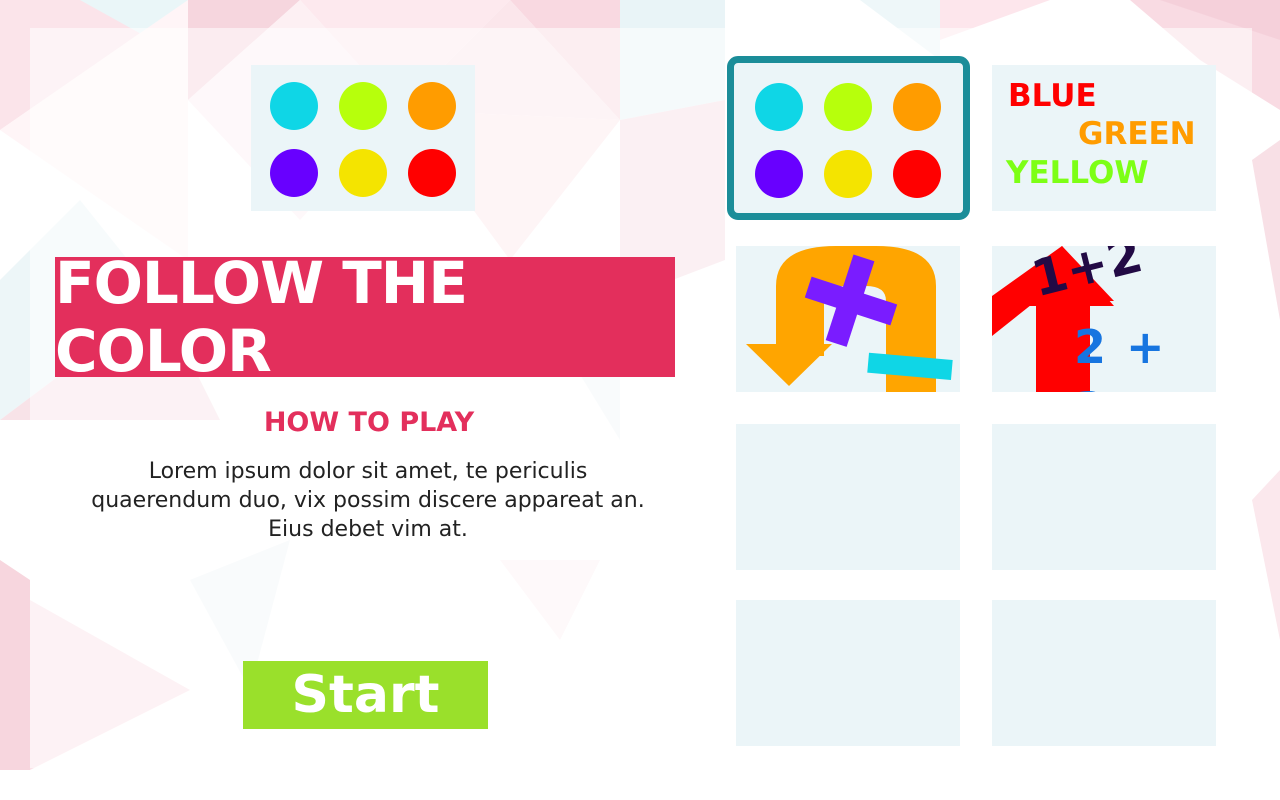 The image size is (1280, 800). I want to click on expression-two-plus-a: 2 + a, so click(1120, 356).